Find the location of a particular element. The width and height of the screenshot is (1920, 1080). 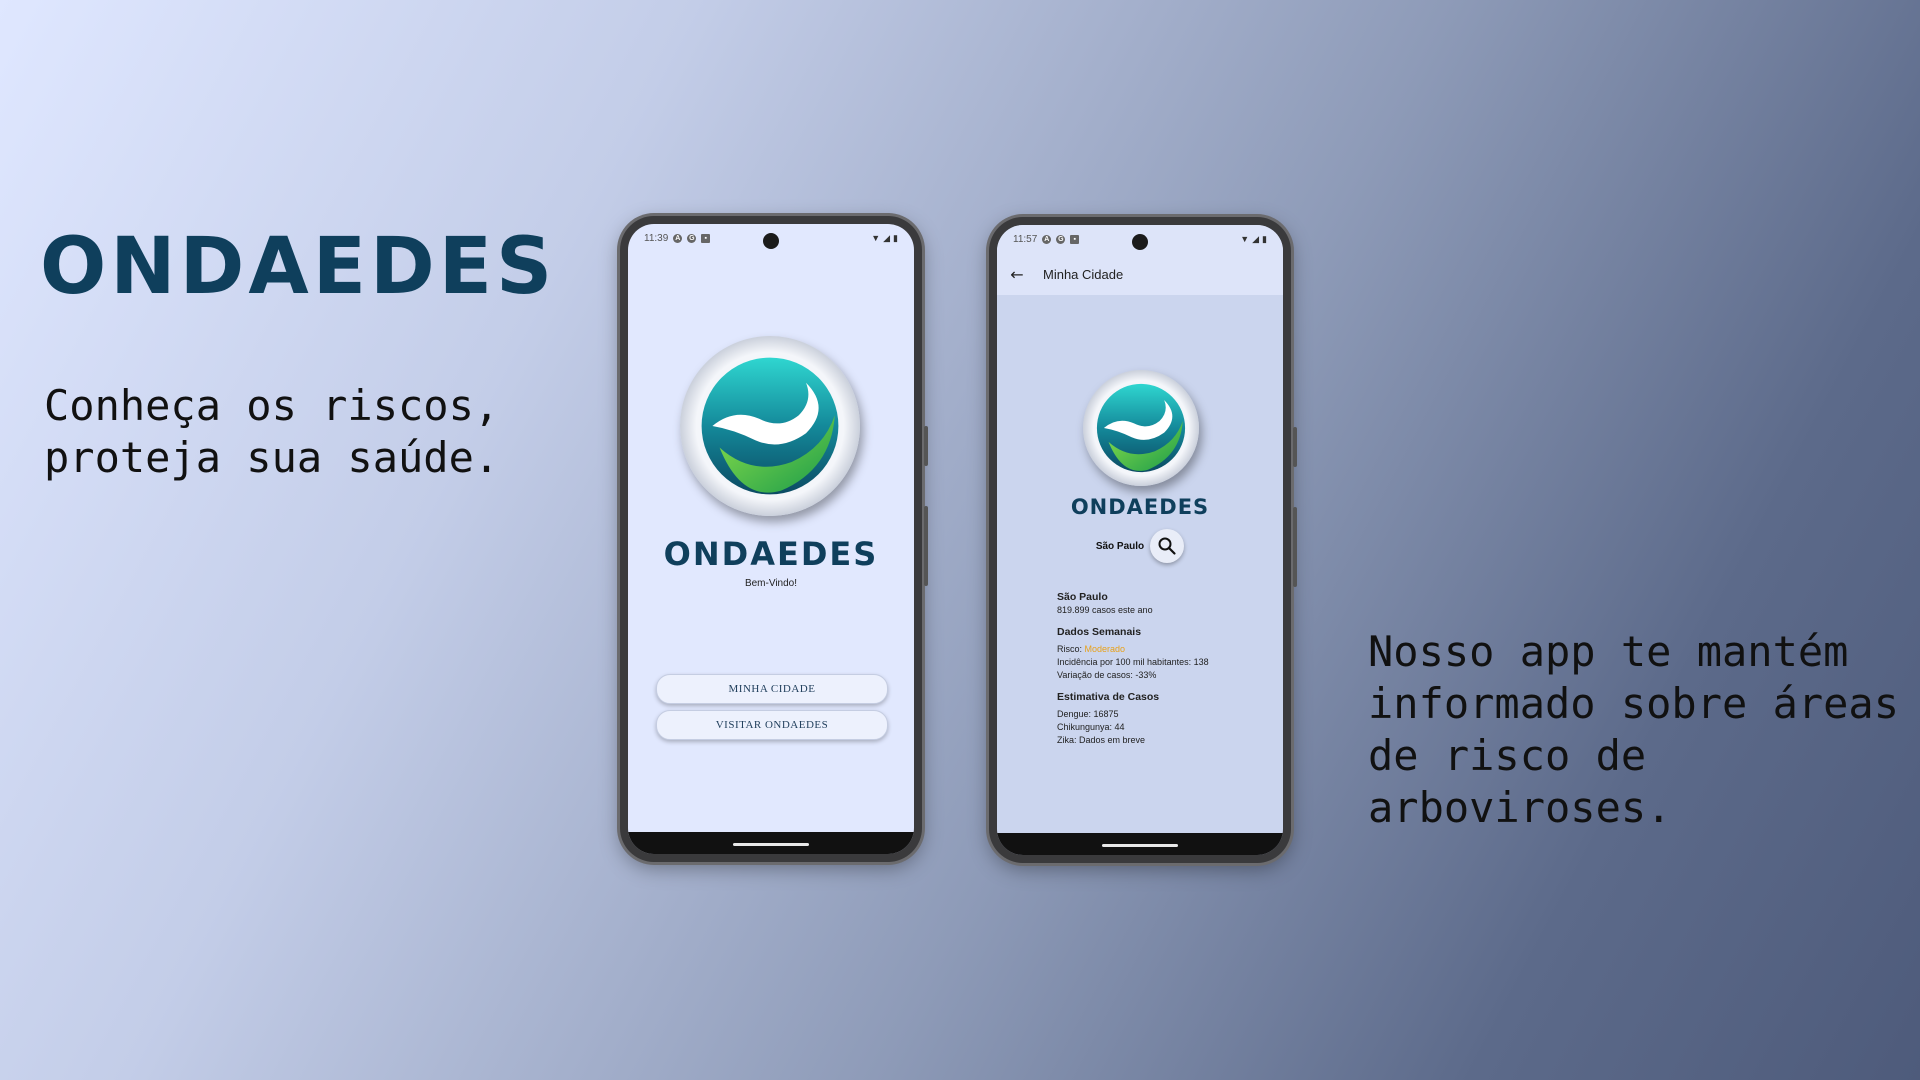

arrow-left-icon: ← is located at coordinates (1017, 274).